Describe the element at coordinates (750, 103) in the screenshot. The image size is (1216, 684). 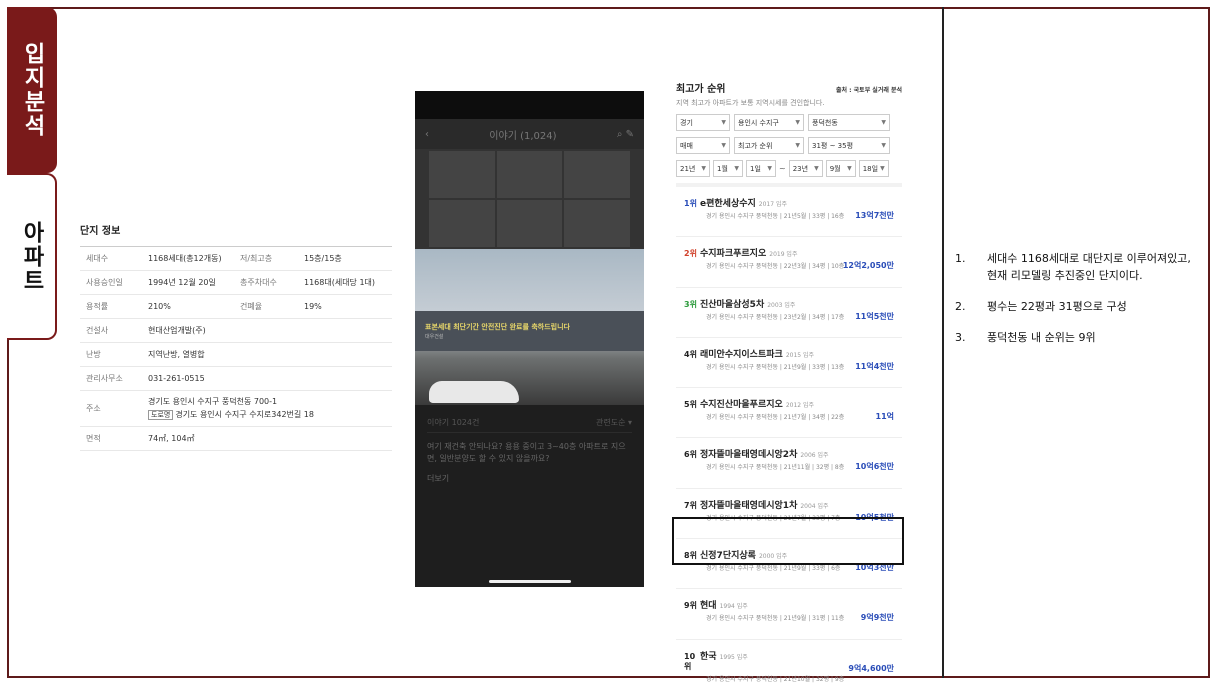
I see `ranking-description: 지역 최고가 아파트가 보통 지역시세를 견인합니다.` at that location.